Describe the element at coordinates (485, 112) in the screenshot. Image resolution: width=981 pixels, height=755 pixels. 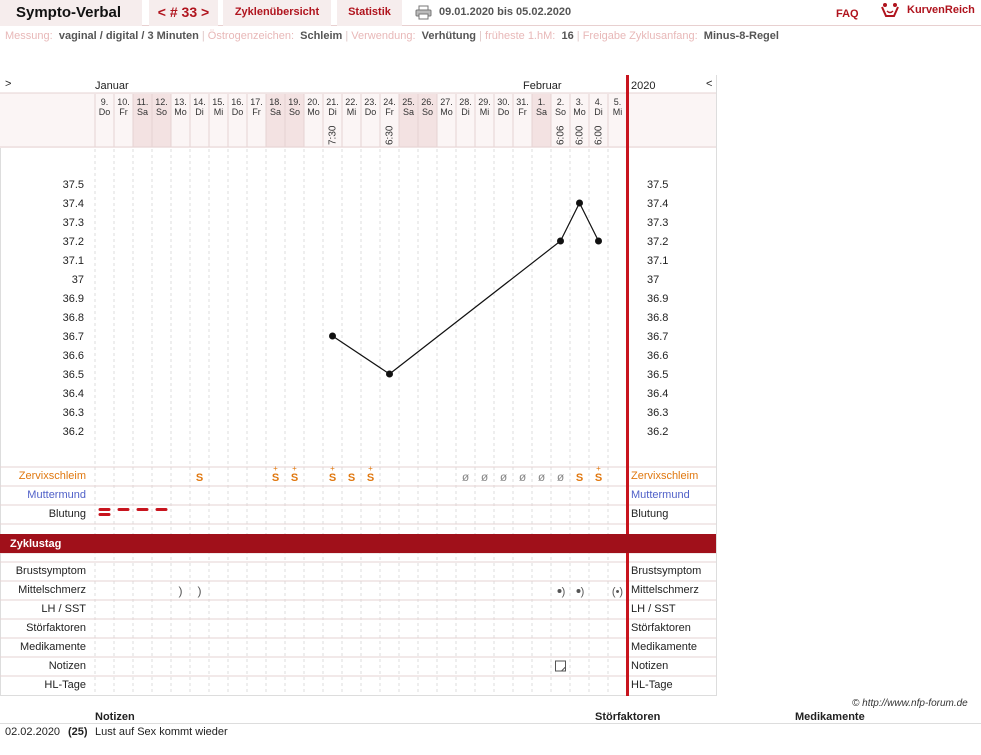
I see `weekday-label: Mi` at that location.